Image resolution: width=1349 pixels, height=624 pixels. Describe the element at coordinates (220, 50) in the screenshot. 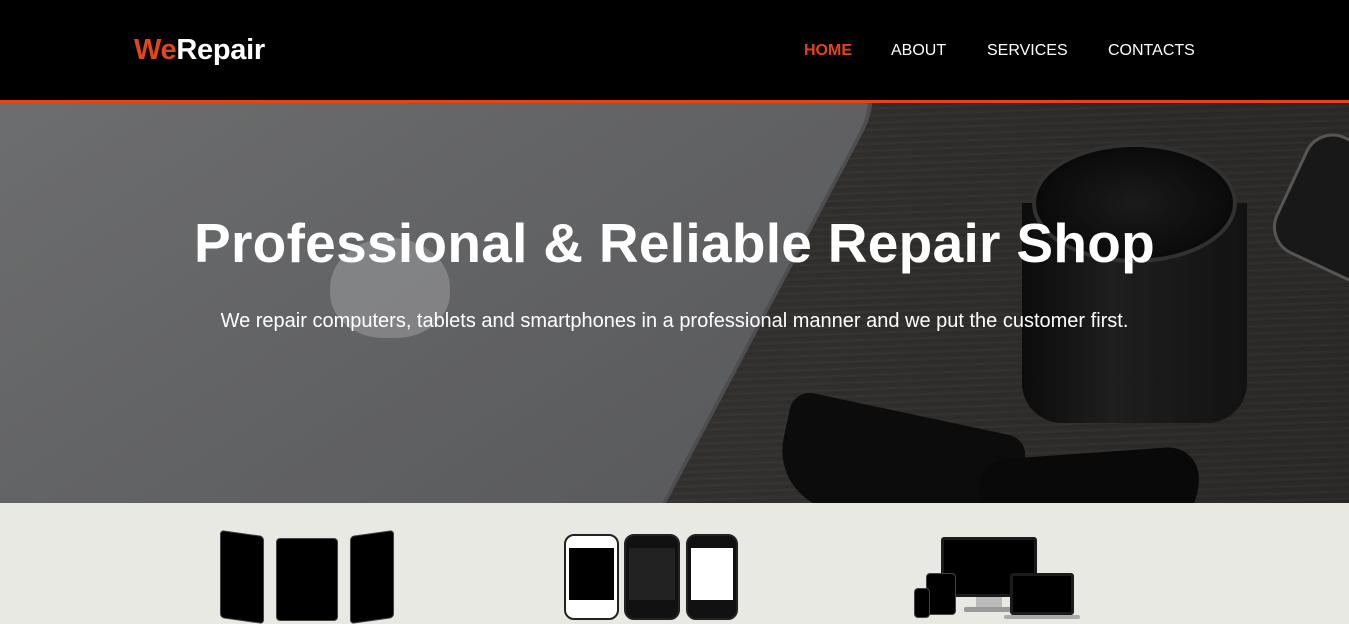

I see `logo-part-repair: Repair` at that location.